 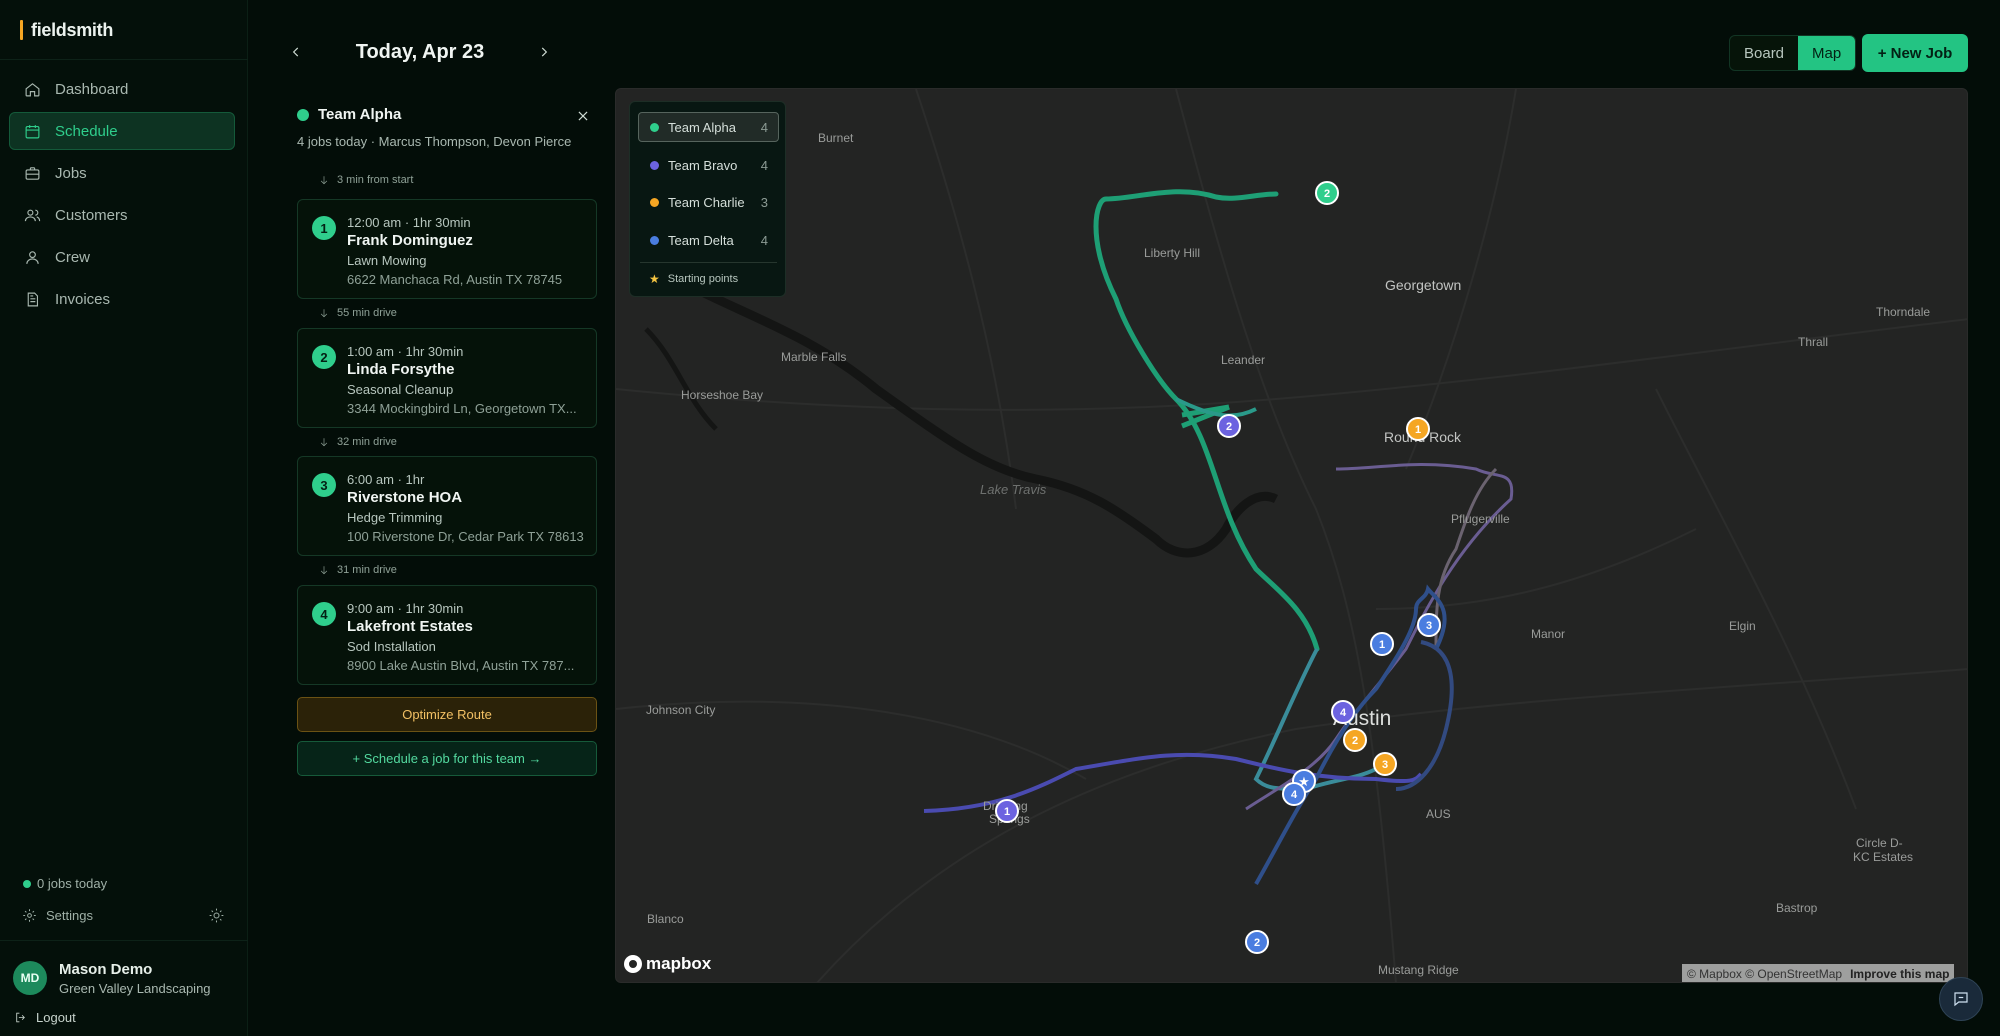 I want to click on legend-team-name: Team Alpha, so click(x=702, y=127).